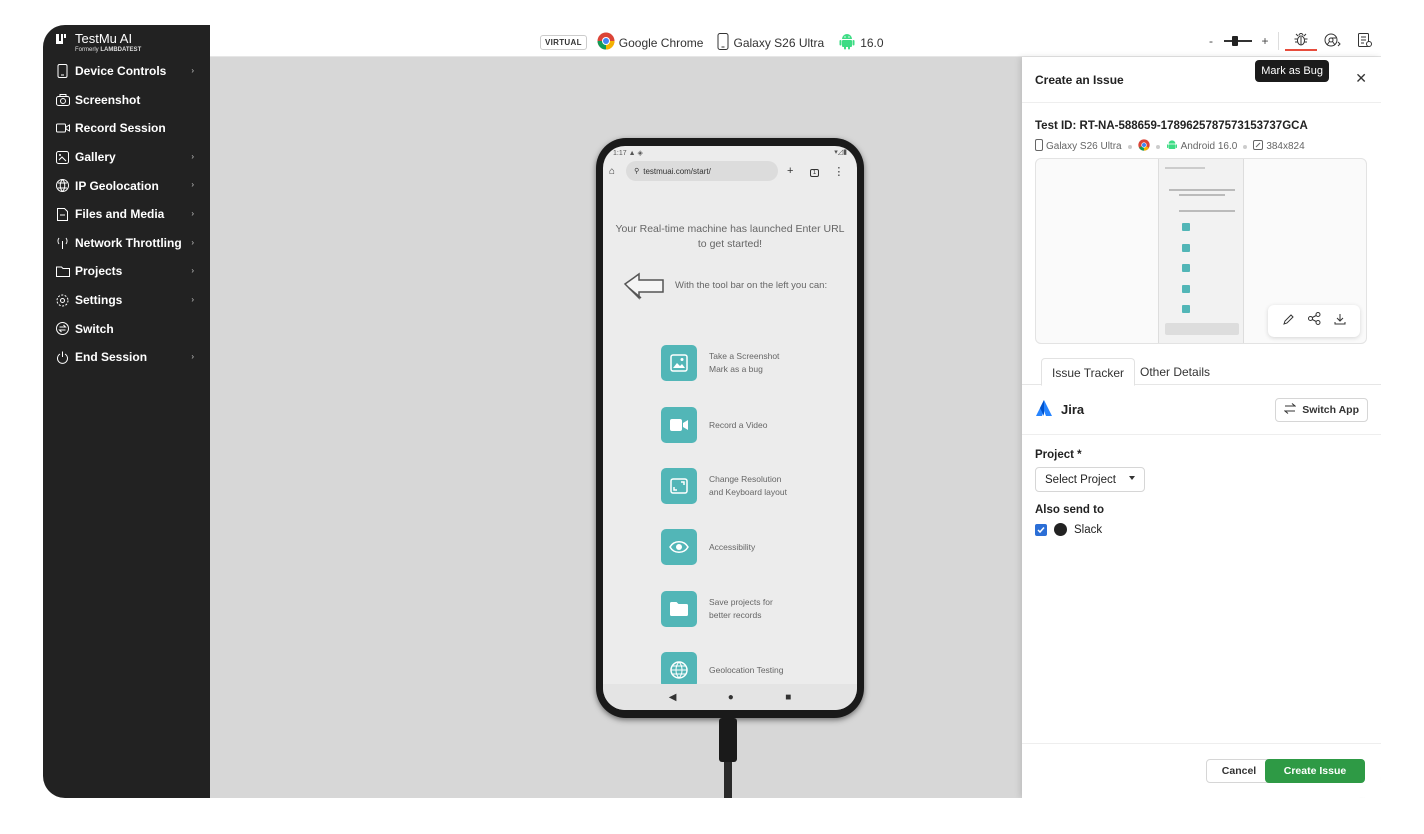  Describe the element at coordinates (679, 609) in the screenshot. I see `folder-icon` at that location.